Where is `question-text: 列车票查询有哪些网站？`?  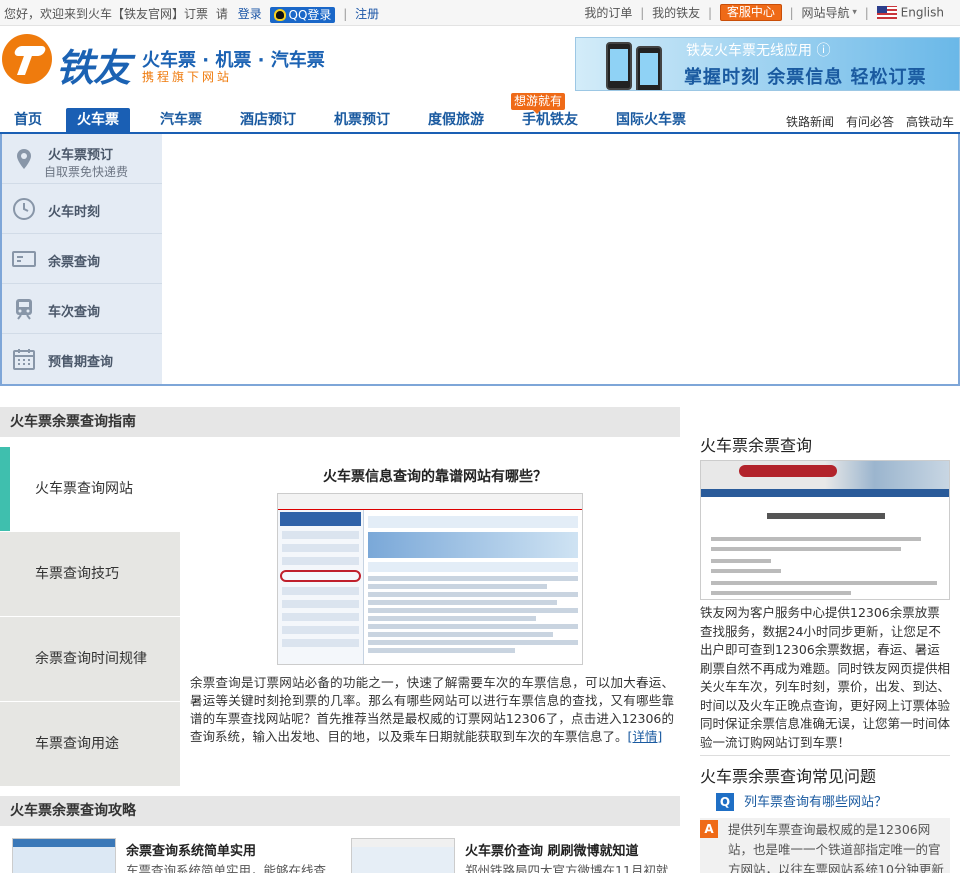 question-text: 列车票查询有哪些网站？ is located at coordinates (816, 802).